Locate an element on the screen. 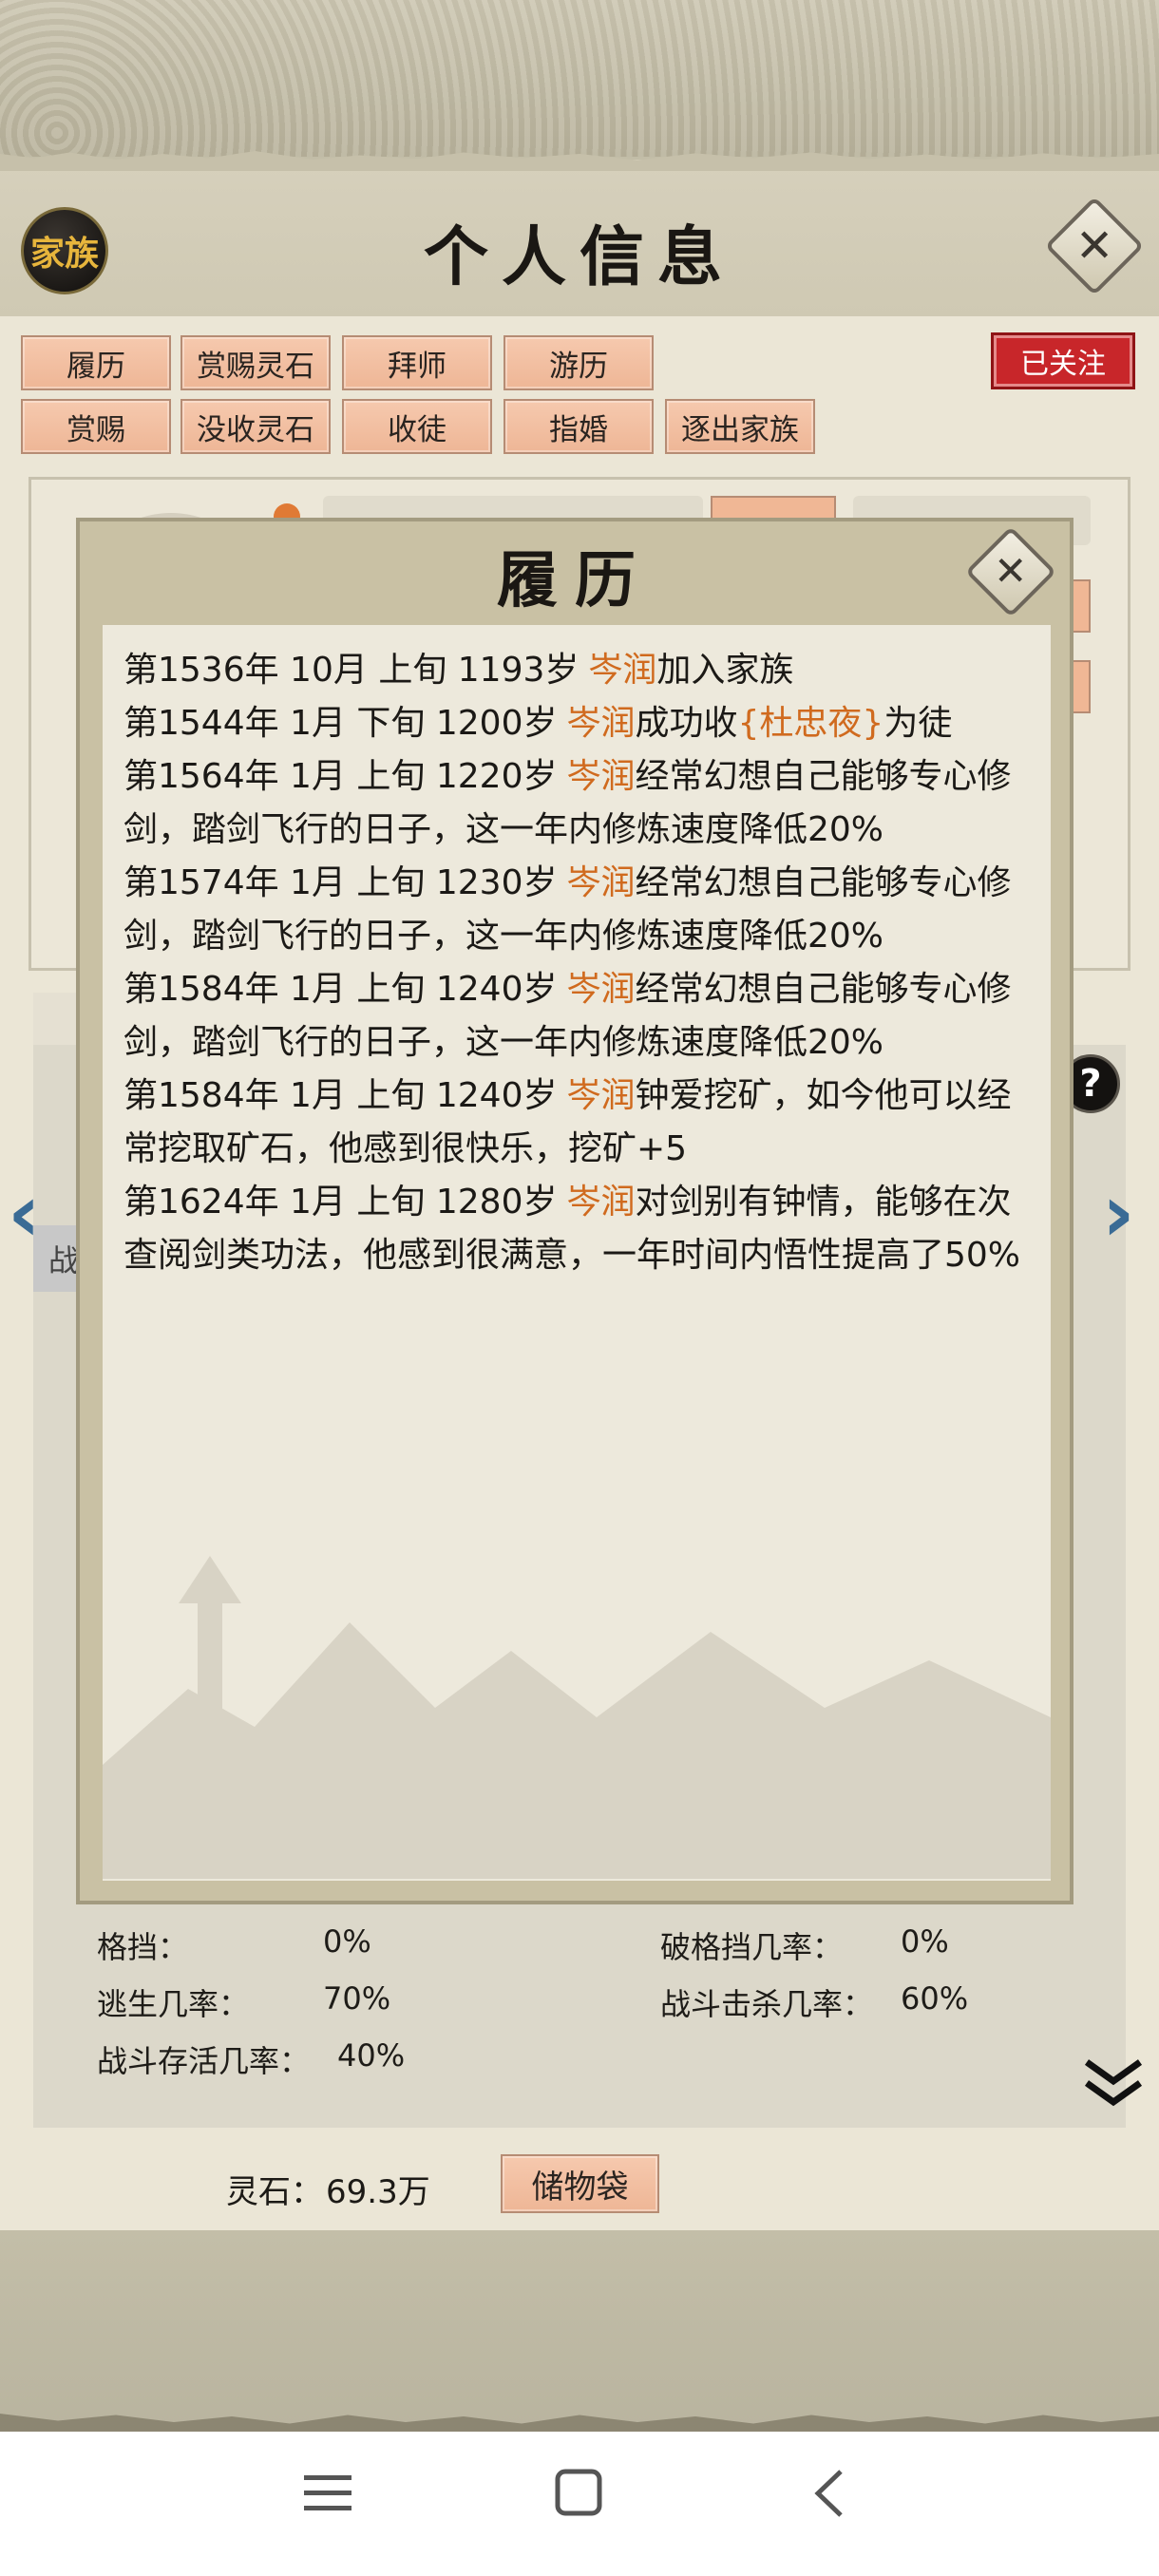 Image resolution: width=1159 pixels, height=2576 pixels. escape-value: 70% is located at coordinates (357, 1998).